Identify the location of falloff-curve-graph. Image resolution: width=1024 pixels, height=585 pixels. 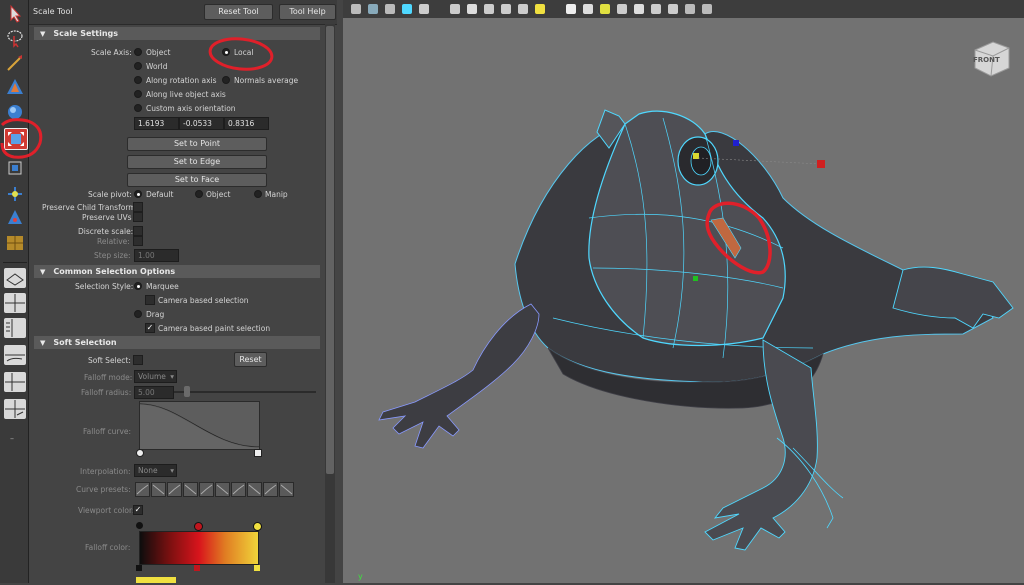
(199, 425).